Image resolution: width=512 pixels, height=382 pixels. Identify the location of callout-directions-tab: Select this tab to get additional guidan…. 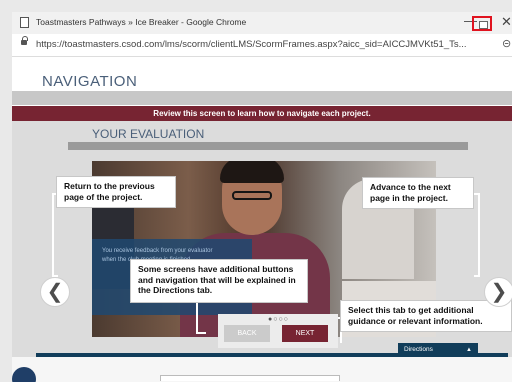
(426, 316).